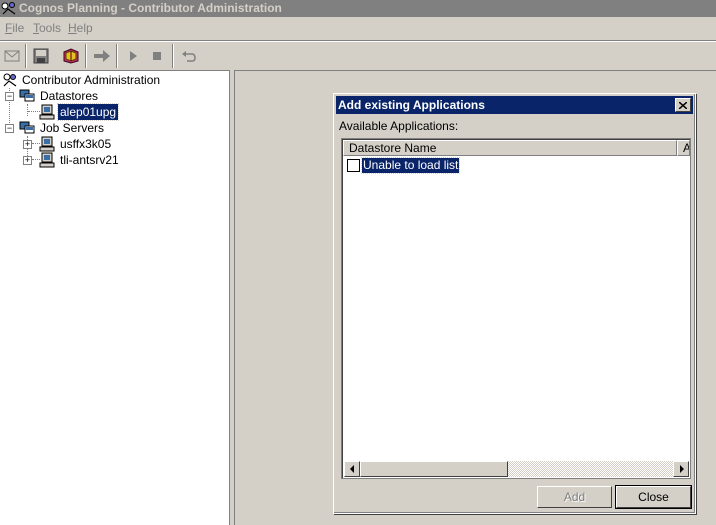 The width and height of the screenshot is (716, 525). Describe the element at coordinates (27, 95) in the screenshot. I see `datastores-icon` at that location.